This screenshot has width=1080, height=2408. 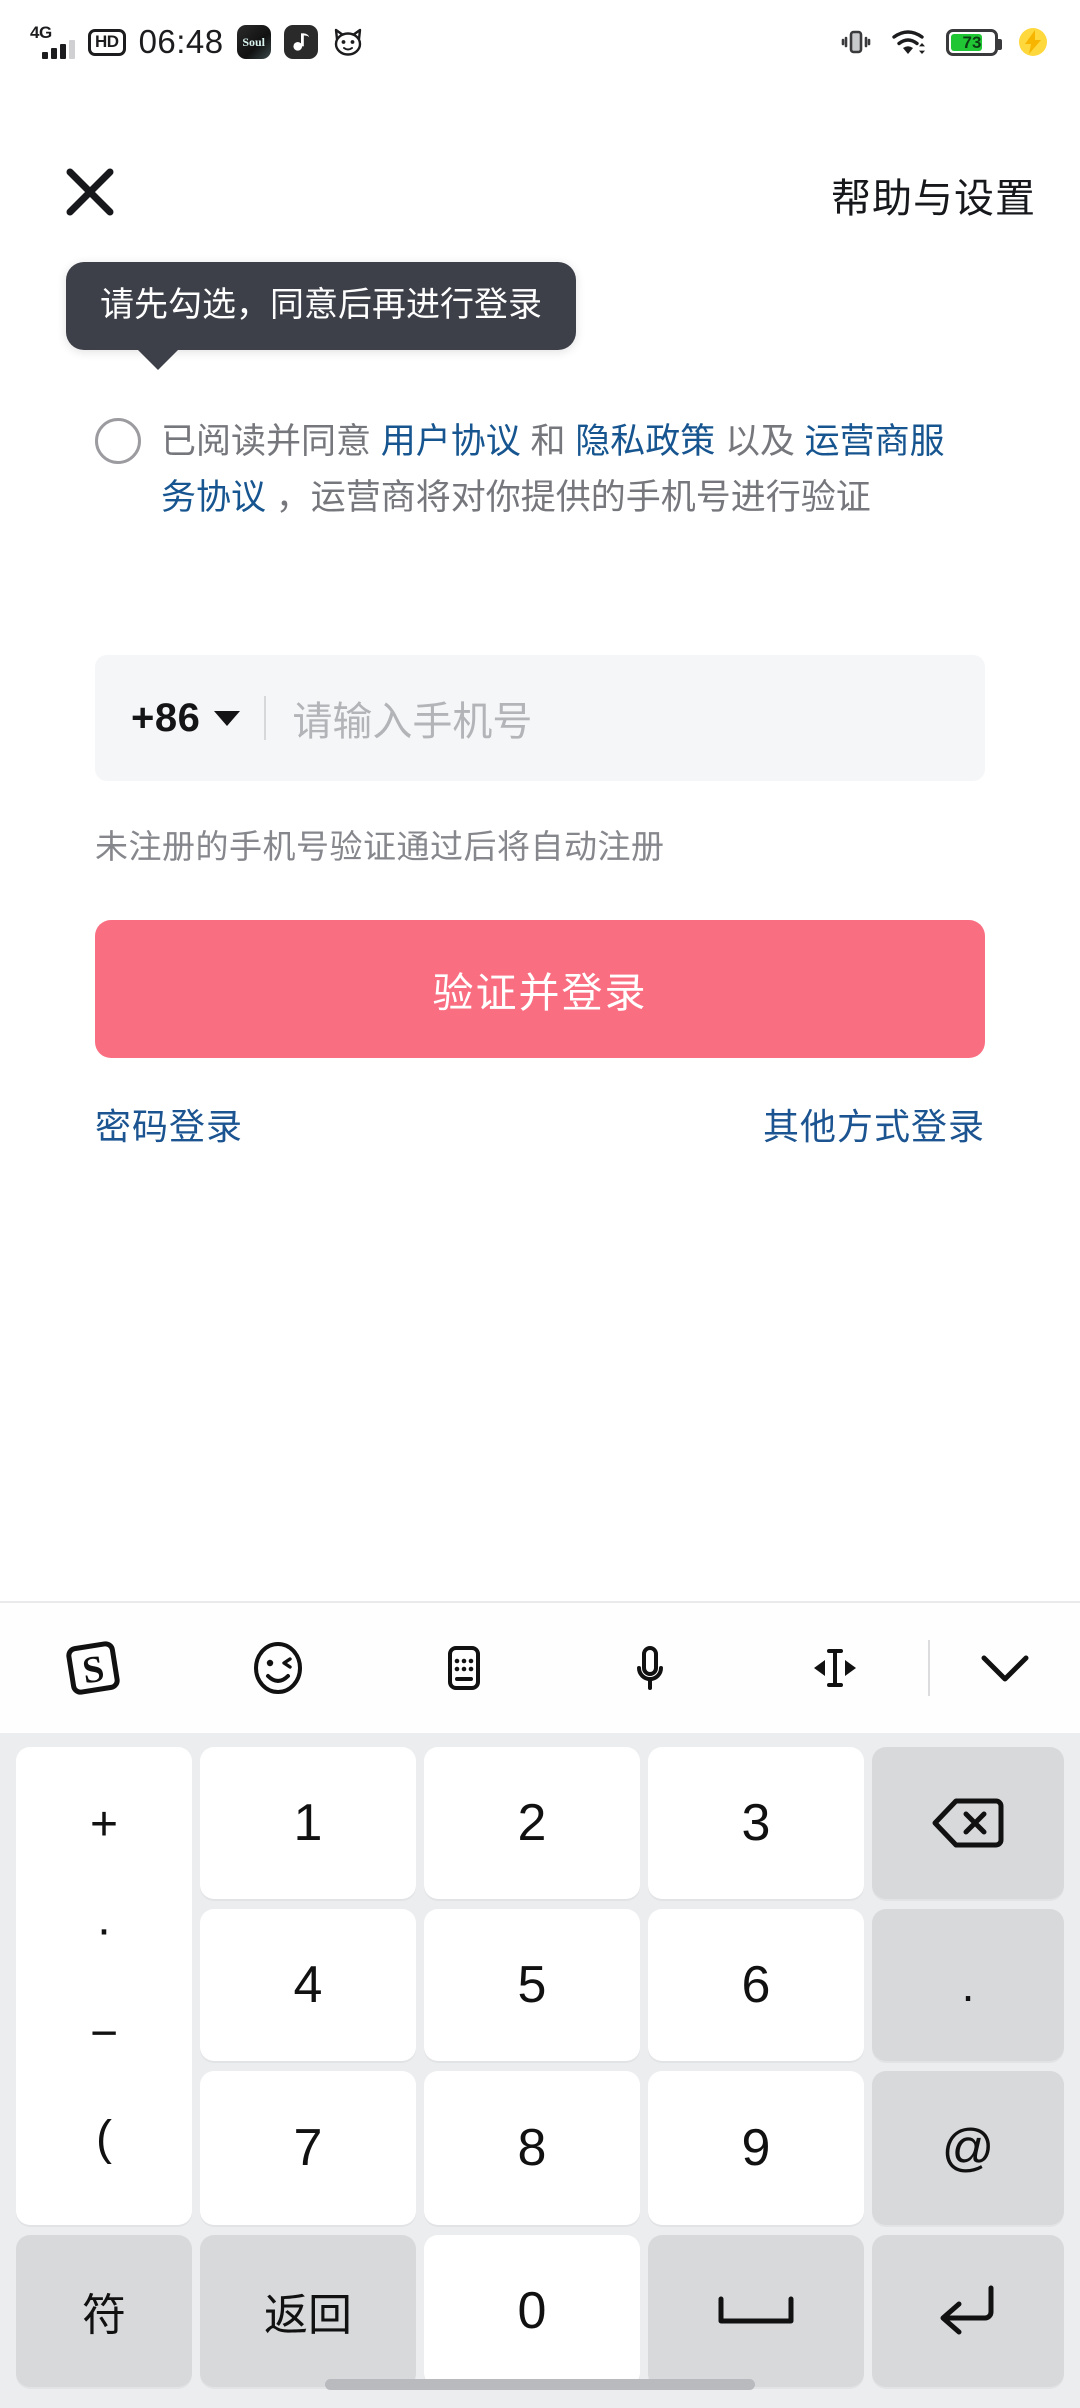 I want to click on symbol-minus: −, so click(x=104, y=2034).